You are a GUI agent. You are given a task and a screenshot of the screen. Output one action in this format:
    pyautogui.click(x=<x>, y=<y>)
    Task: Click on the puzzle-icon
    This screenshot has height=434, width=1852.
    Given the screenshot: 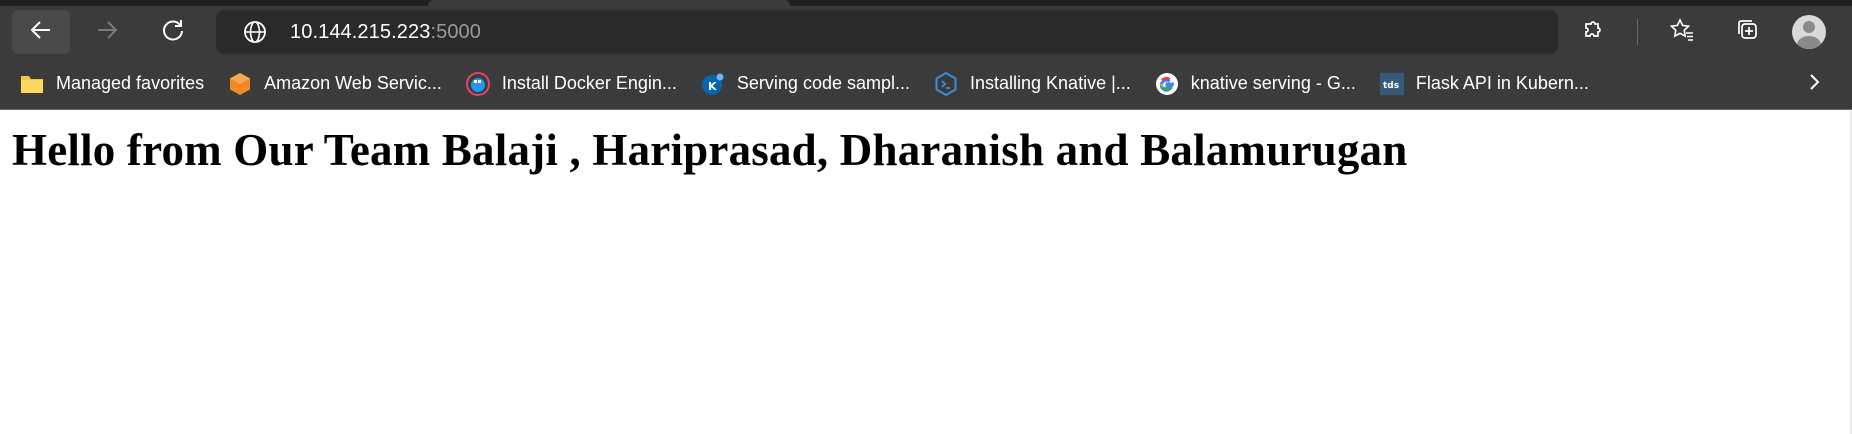 What is the action you would take?
    pyautogui.click(x=1593, y=32)
    